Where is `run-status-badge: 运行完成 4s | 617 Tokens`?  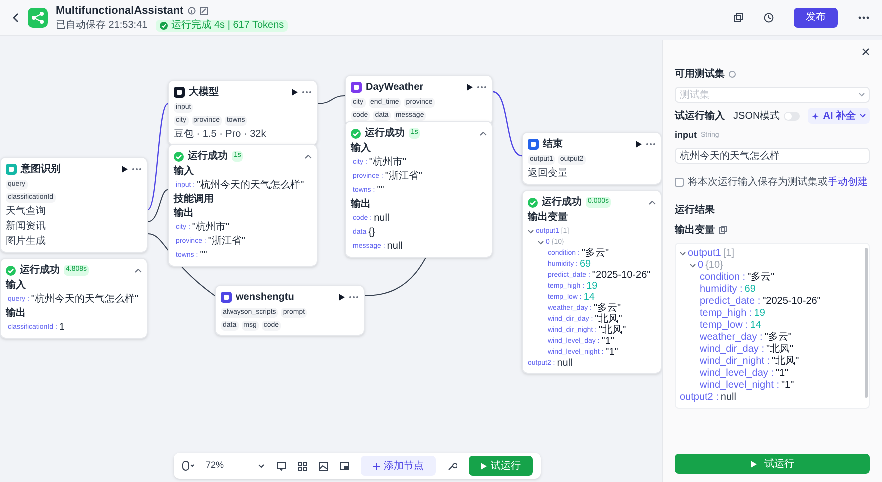
run-status-badge: 运行完成 4s | 617 Tokens is located at coordinates (222, 26).